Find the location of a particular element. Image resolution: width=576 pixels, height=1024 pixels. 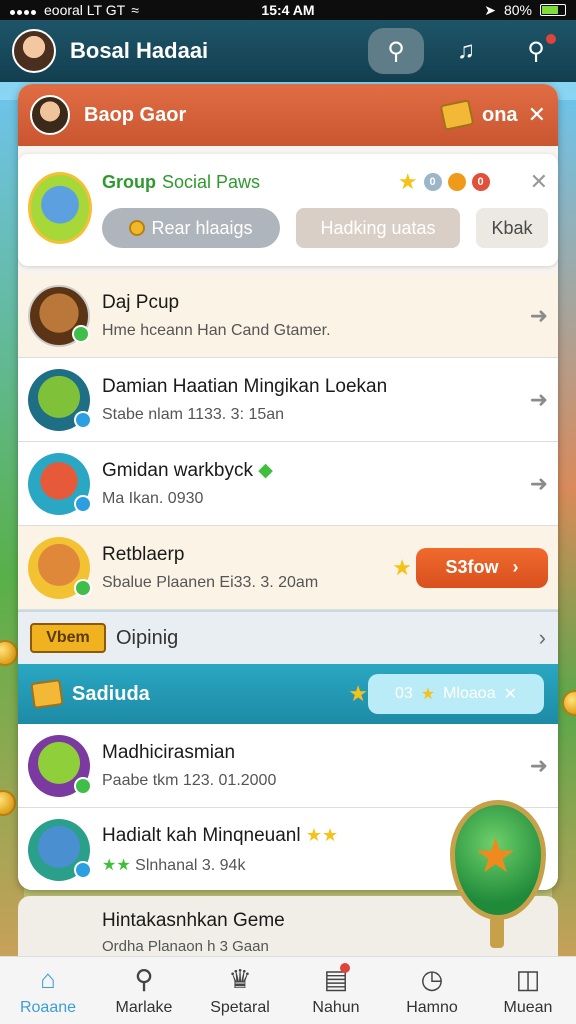

notification-search-icon: ⚲ is located at coordinates (536, 51).